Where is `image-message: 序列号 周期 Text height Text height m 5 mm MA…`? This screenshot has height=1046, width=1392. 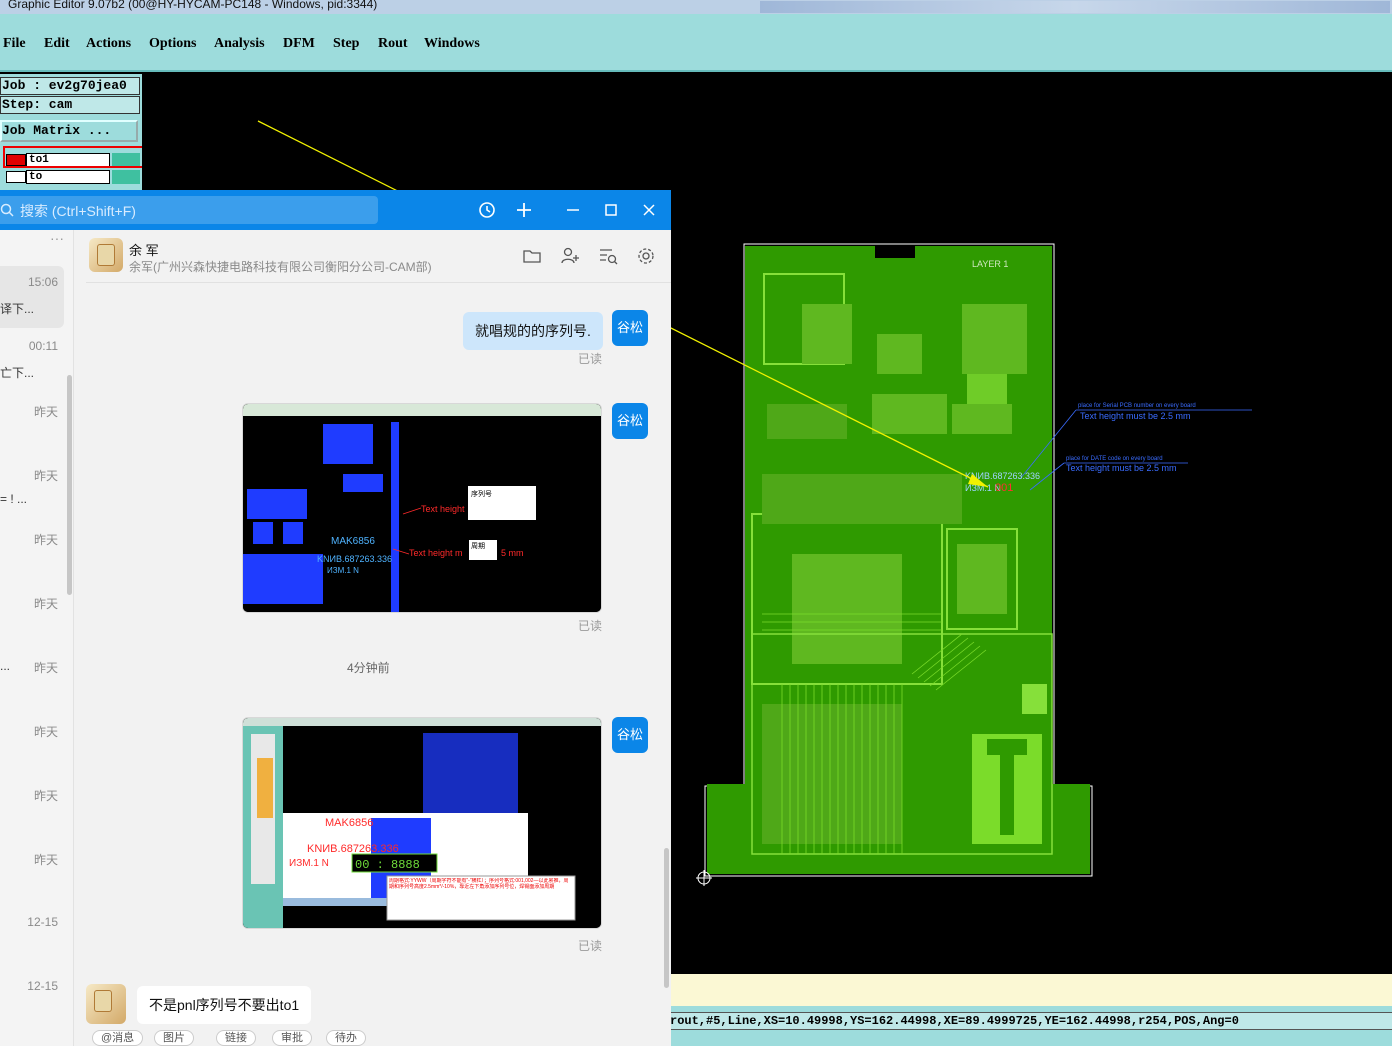
image-message: 序列号 周期 Text height Text height m 5 mm MA… is located at coordinates (422, 508).